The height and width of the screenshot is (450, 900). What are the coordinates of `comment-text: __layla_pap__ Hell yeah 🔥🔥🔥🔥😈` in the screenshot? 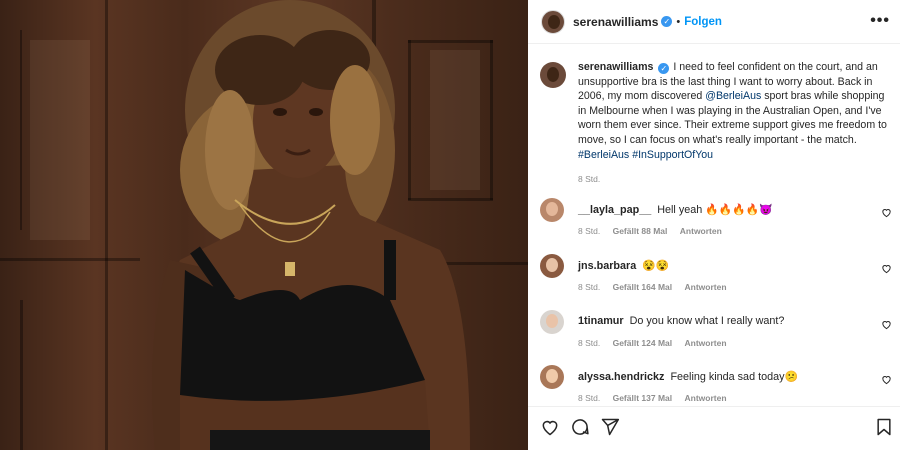 It's located at (675, 209).